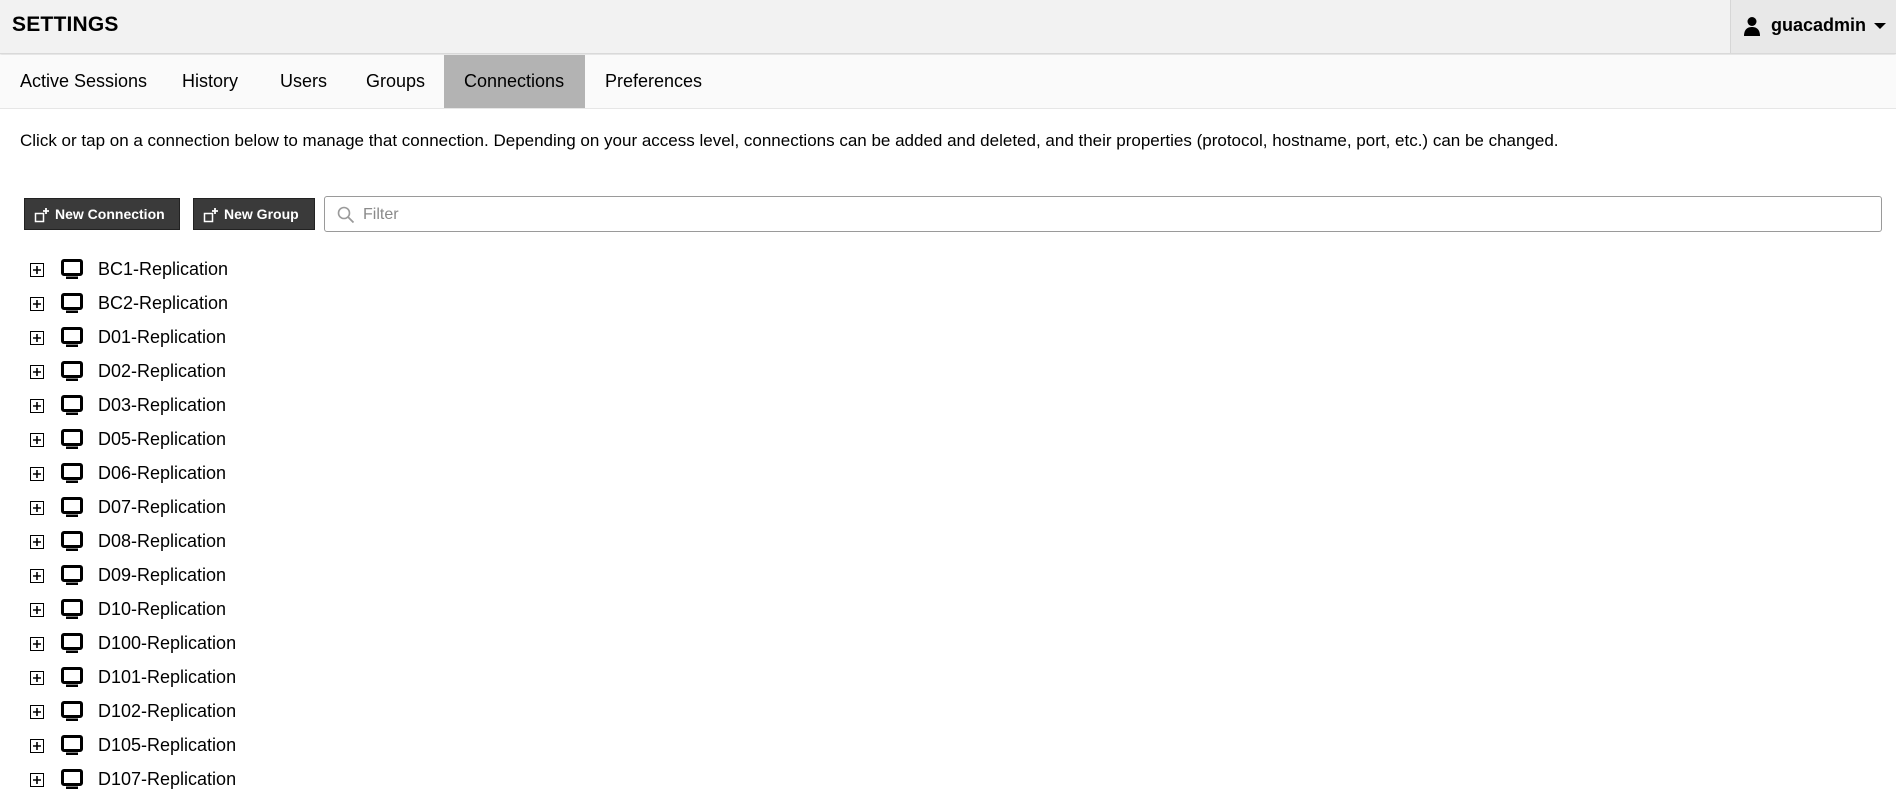 The width and height of the screenshot is (1896, 801). I want to click on connection-name: D102-Replication, so click(167, 711).